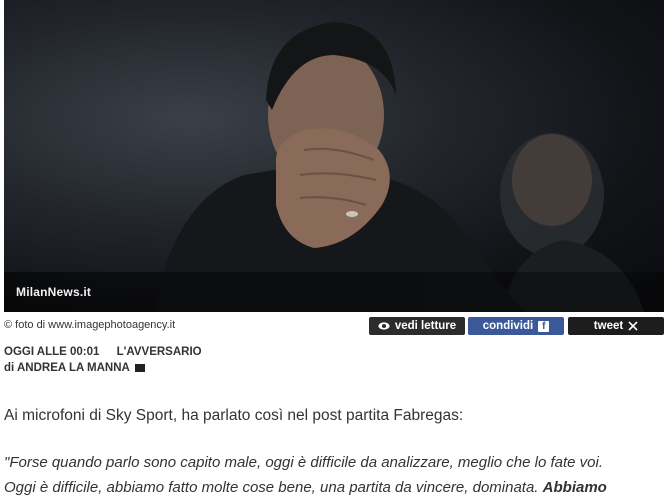 This screenshot has width=666, height=500. I want to click on tweet-button: tweet, so click(616, 326).